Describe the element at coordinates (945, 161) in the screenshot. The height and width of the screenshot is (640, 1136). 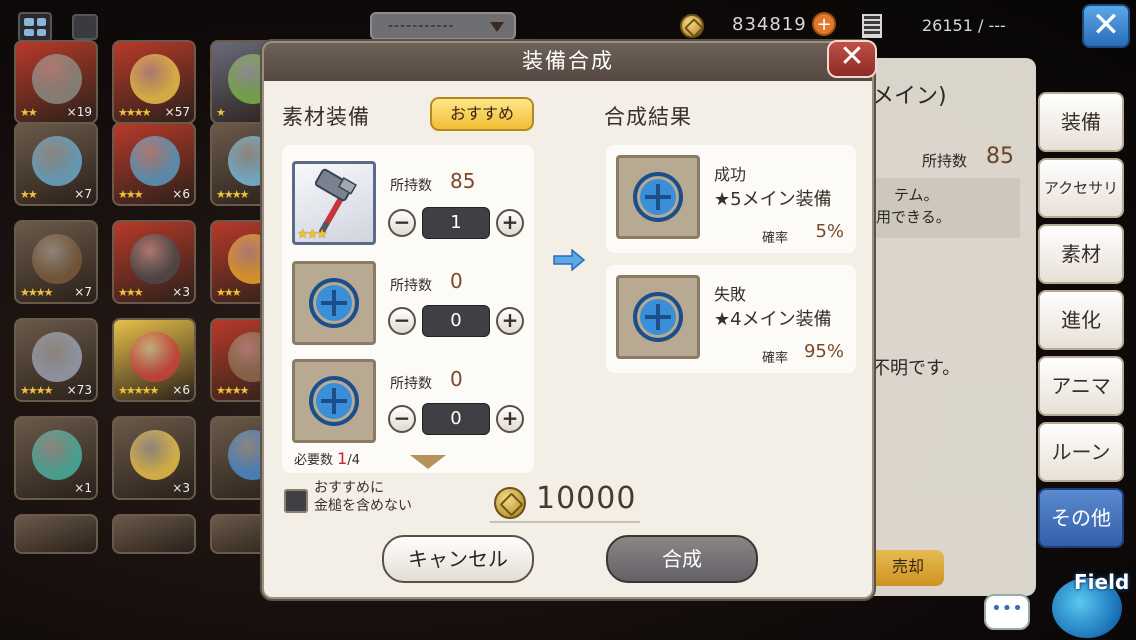
I see `item-detail-count-label: 所持数` at that location.